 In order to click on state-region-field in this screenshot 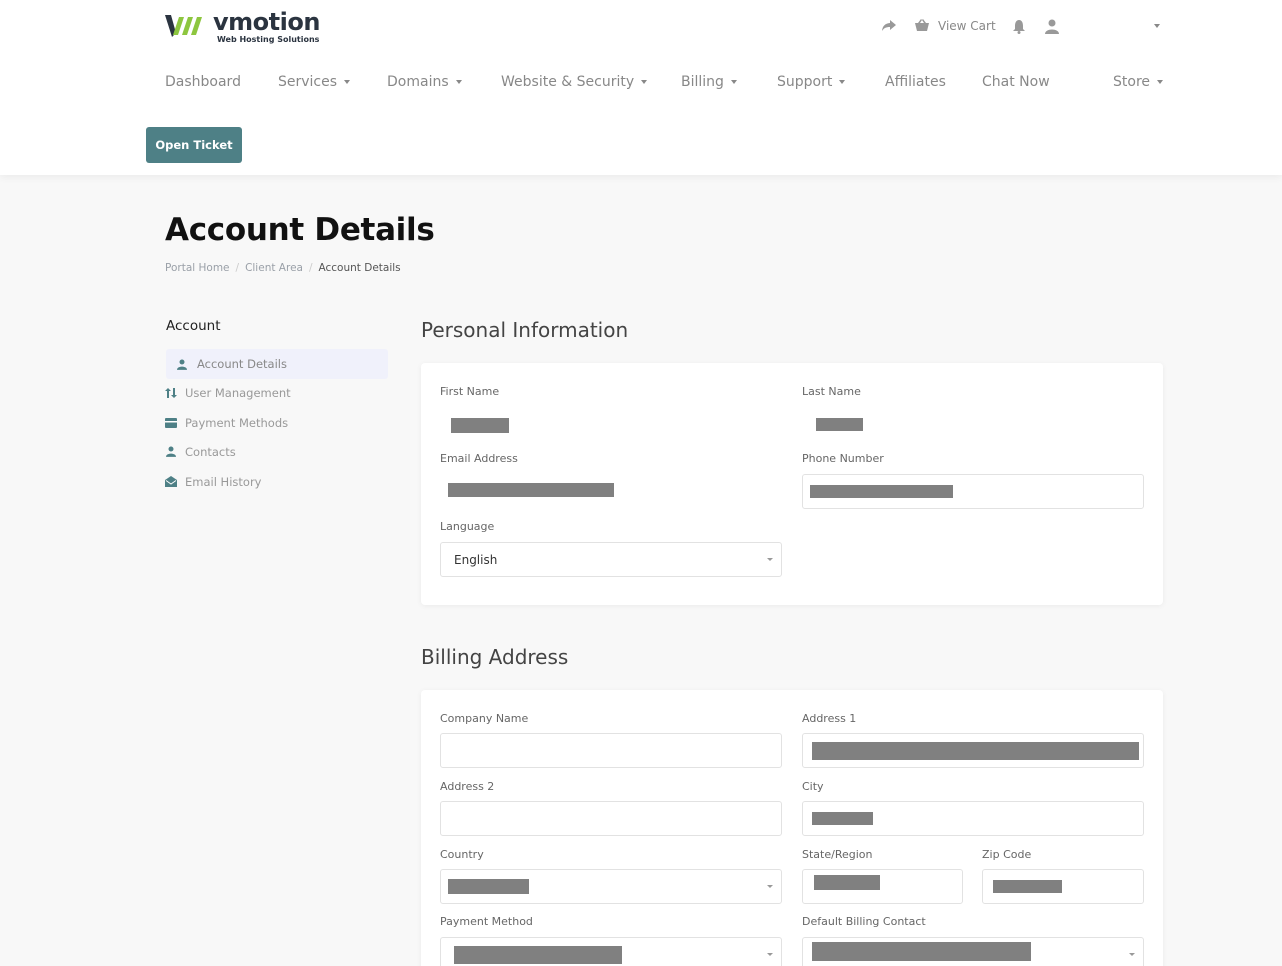, I will do `click(882, 886)`.